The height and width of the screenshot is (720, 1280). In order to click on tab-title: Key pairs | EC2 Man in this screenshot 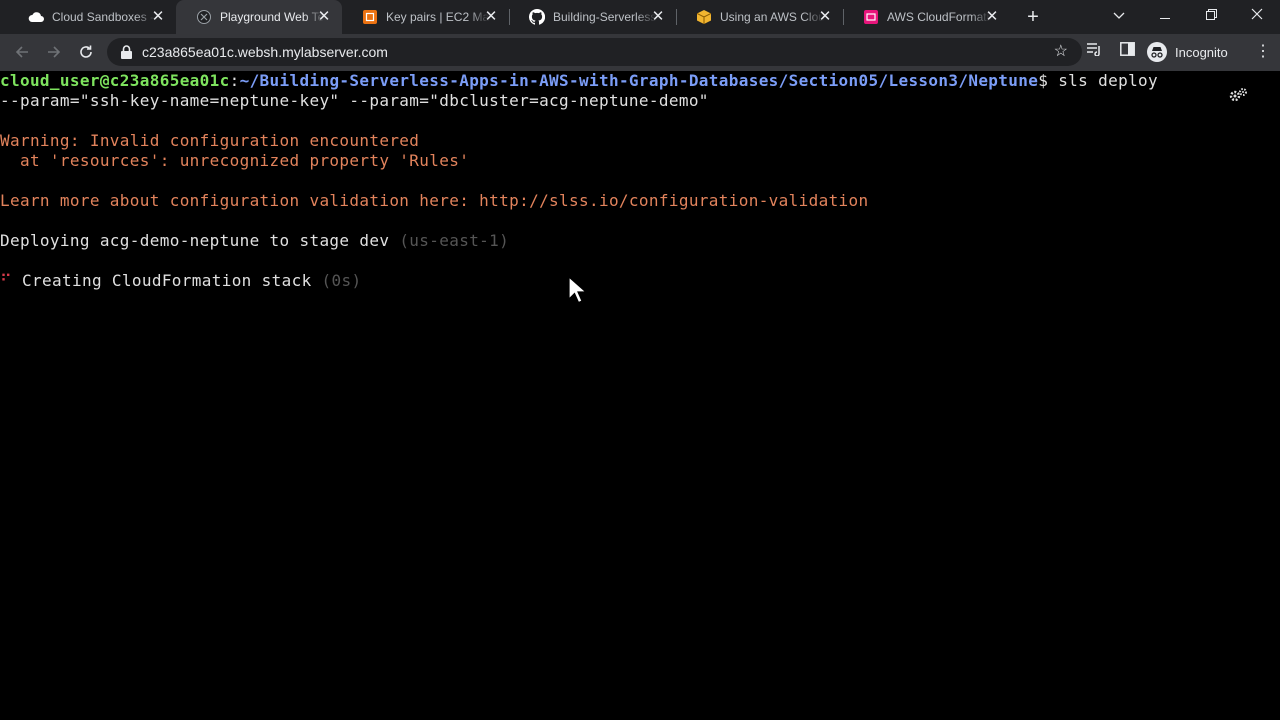, I will do `click(438, 17)`.